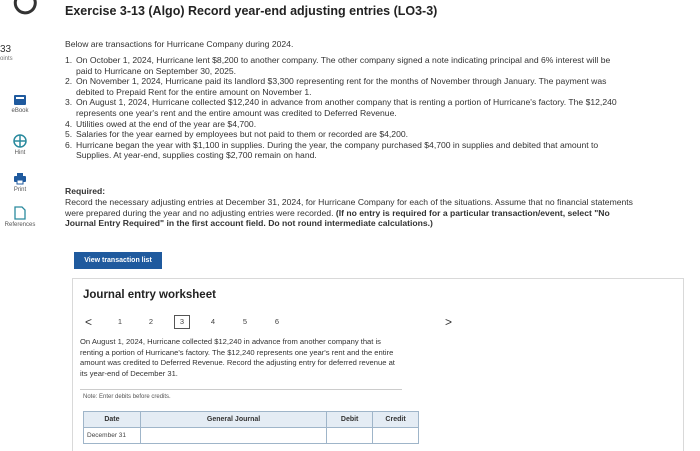  What do you see at coordinates (118, 260) in the screenshot?
I see `view-transaction-list-button: View transaction list` at bounding box center [118, 260].